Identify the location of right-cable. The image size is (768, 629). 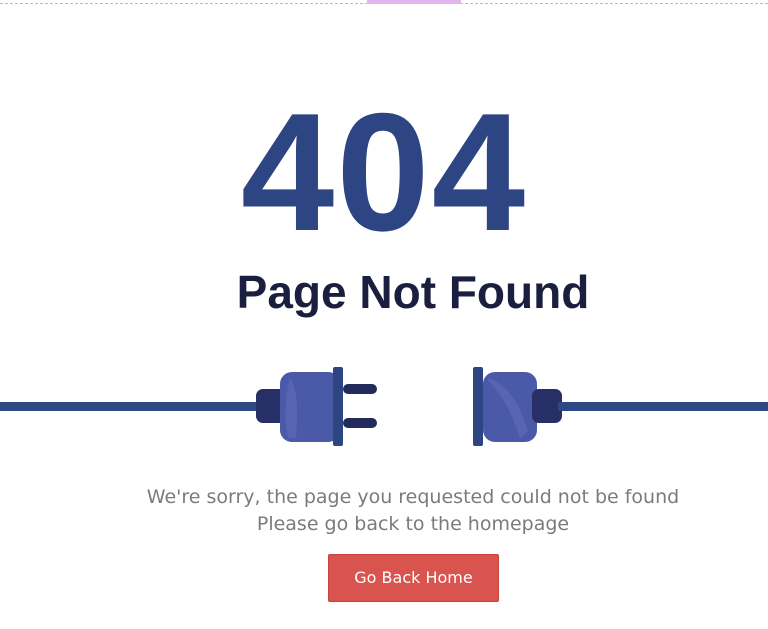
(663, 406).